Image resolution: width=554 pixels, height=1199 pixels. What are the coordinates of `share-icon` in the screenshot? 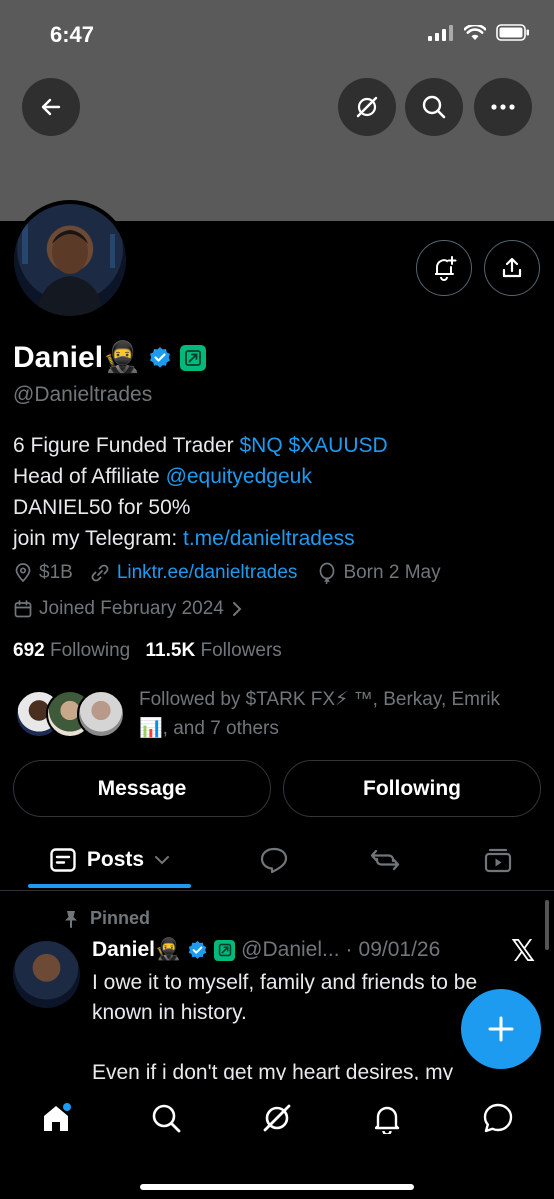 It's located at (512, 267).